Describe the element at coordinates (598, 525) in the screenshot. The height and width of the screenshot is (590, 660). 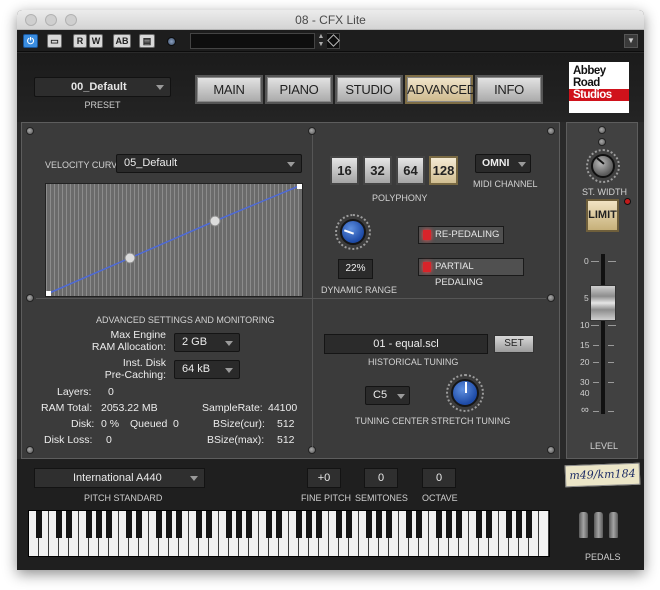
I see `pedal-sostenuto-icon` at that location.